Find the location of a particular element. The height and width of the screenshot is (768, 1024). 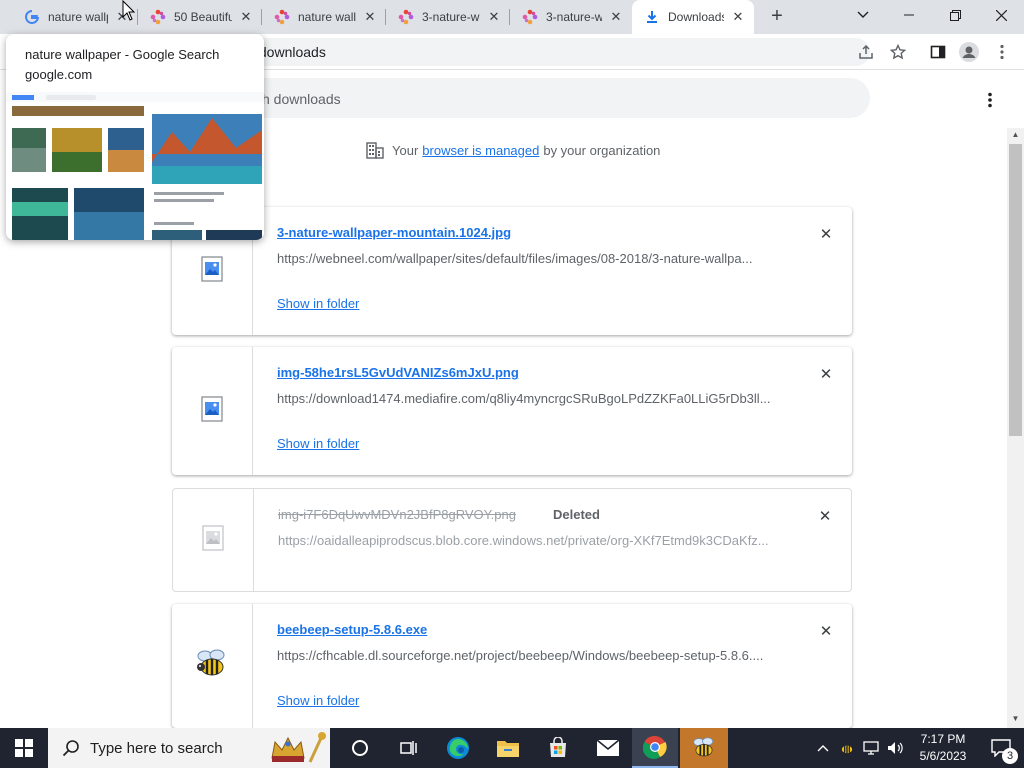

restore-button is located at coordinates (955, 15).